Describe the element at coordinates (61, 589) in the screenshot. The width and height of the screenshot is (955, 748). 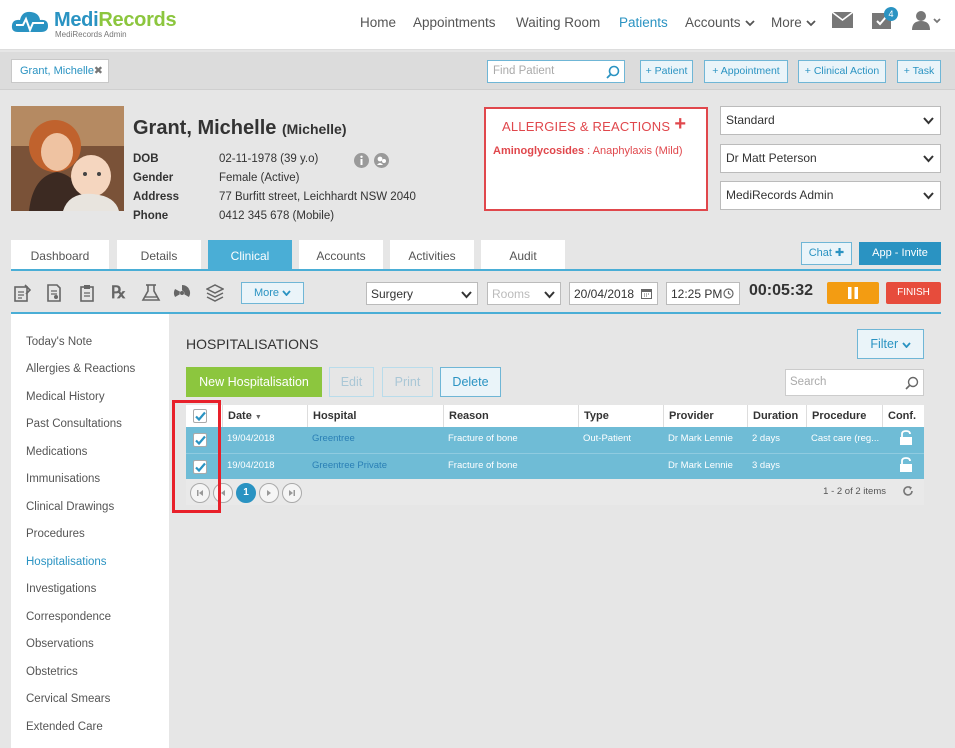
I see `sidebar-item-investigations: Investigations` at that location.